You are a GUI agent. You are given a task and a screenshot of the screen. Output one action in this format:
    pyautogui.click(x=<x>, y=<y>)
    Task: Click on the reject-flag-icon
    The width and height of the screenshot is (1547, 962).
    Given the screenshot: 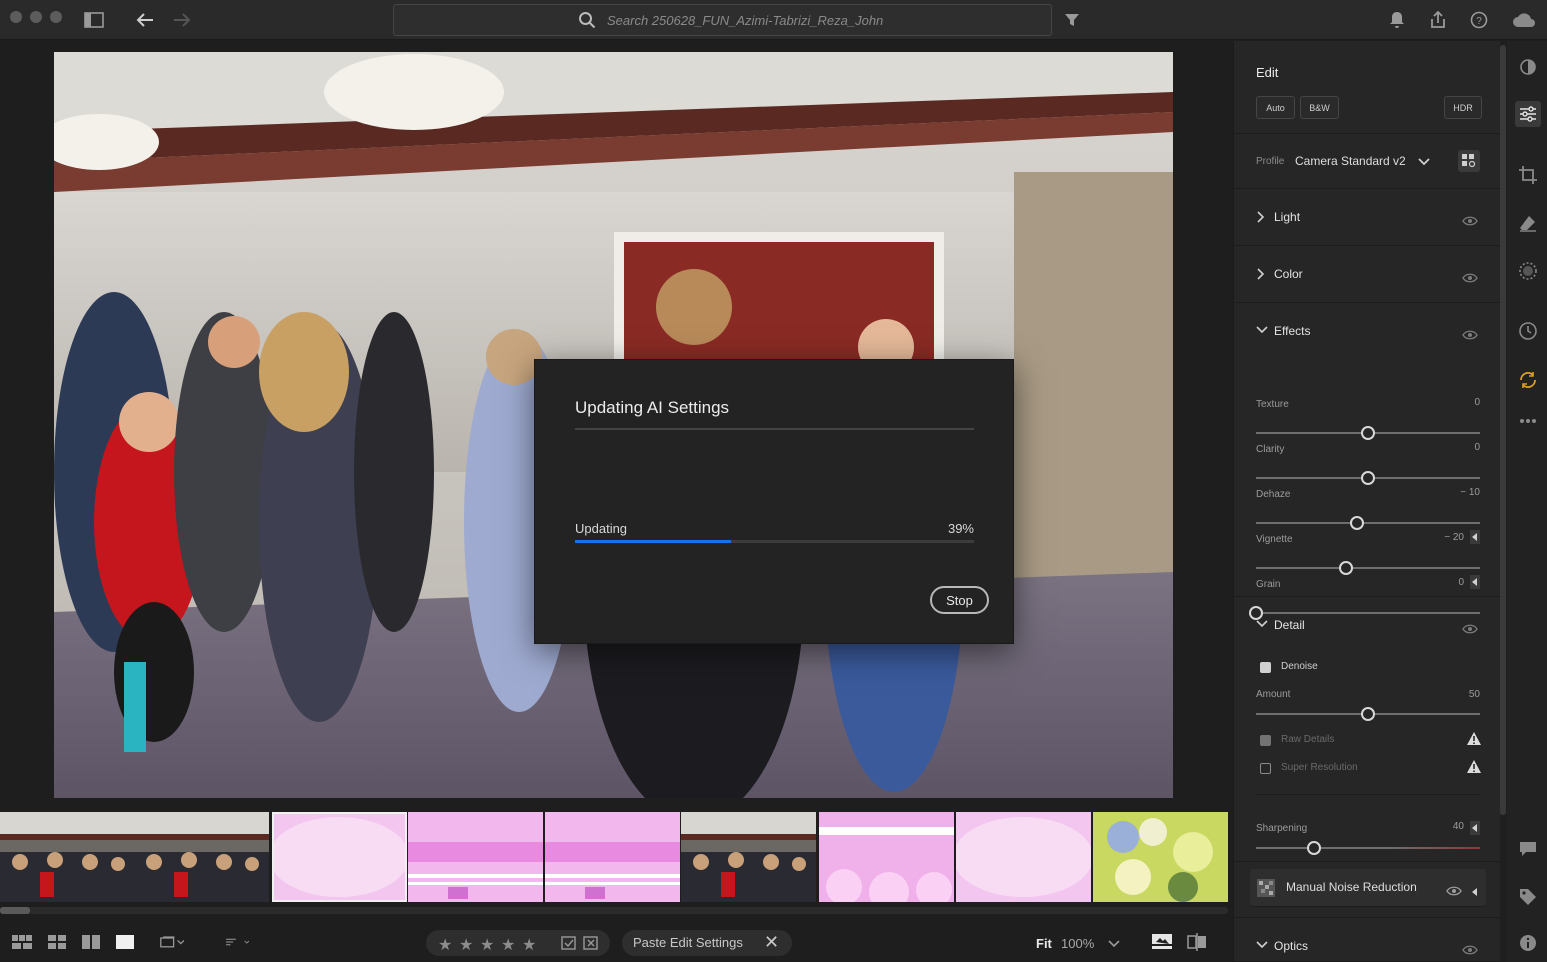 What is the action you would take?
    pyautogui.click(x=591, y=945)
    